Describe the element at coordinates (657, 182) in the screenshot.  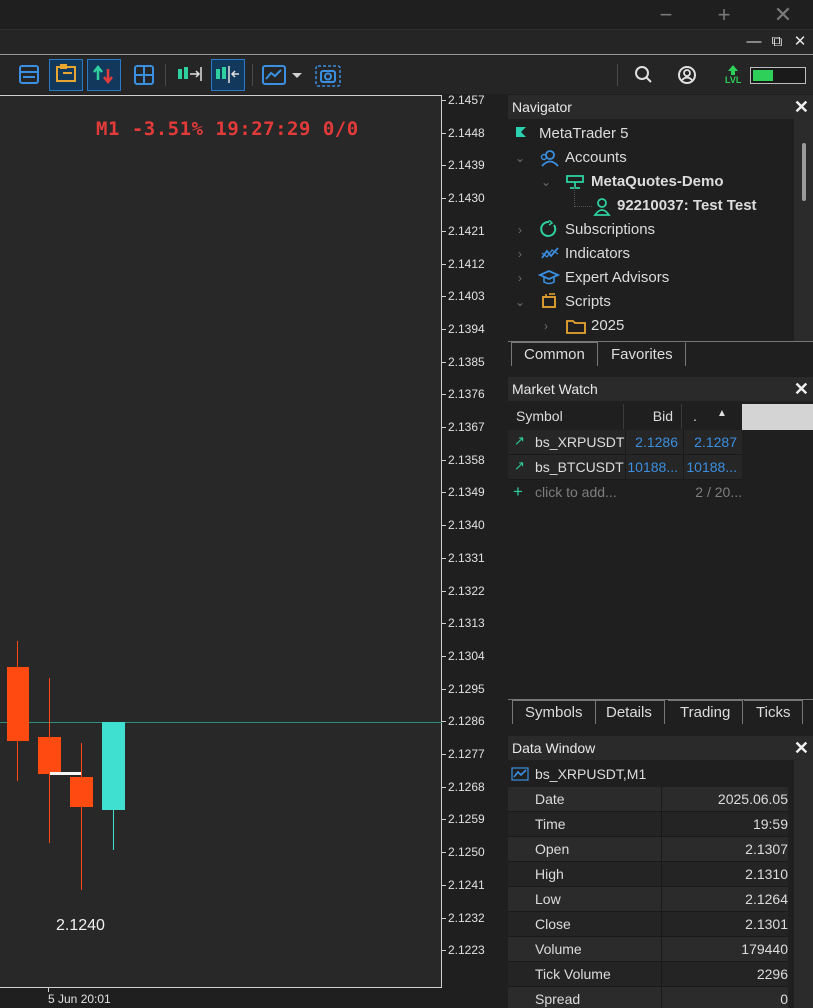
I see `nav-item-server: MetaQuotes-Demo` at that location.